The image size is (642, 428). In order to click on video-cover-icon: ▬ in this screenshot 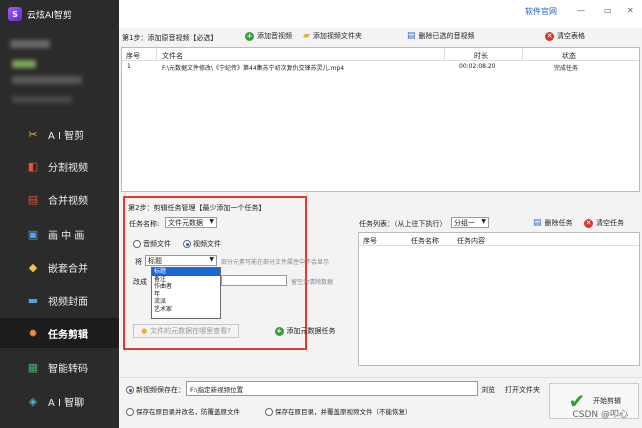, I will do `click(33, 300)`.